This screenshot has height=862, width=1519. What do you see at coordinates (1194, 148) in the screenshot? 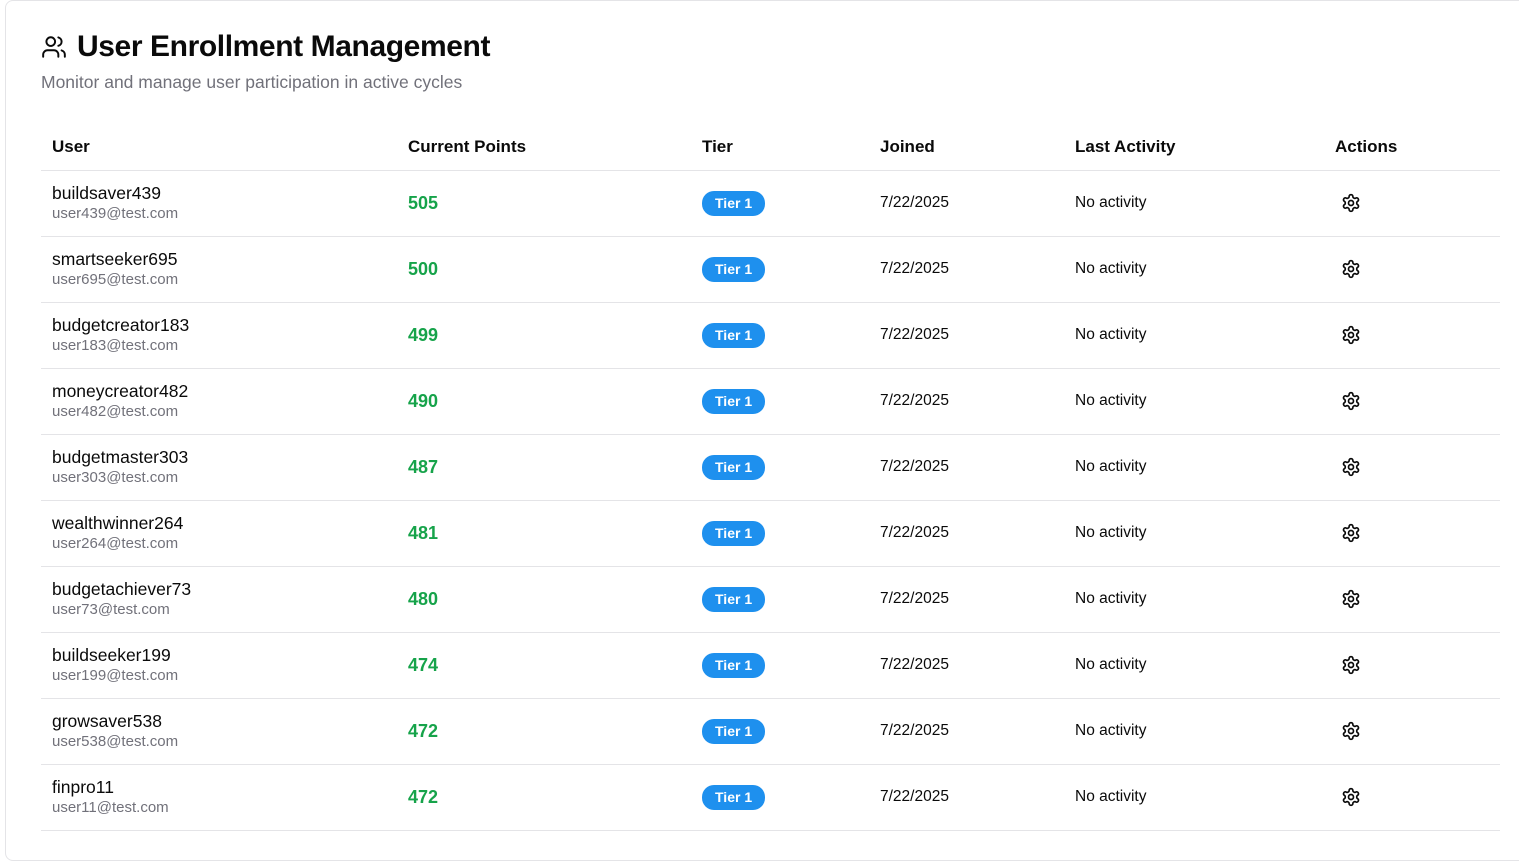
I see `column-header-last-activity: Last Activity` at bounding box center [1194, 148].